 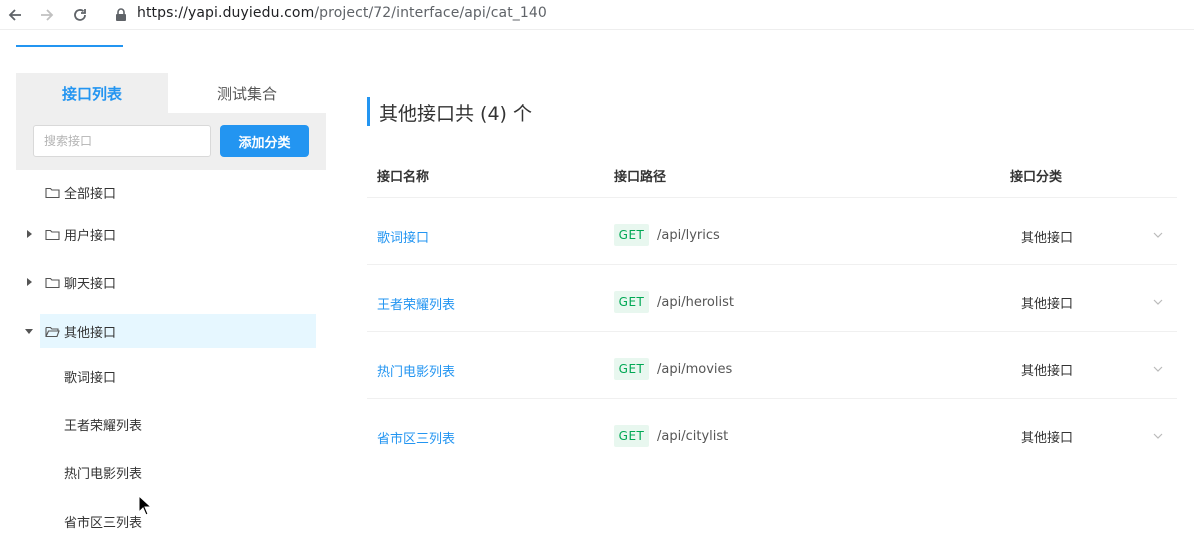 What do you see at coordinates (416, 303) in the screenshot?
I see `interface-name-link: 王者荣耀列表` at bounding box center [416, 303].